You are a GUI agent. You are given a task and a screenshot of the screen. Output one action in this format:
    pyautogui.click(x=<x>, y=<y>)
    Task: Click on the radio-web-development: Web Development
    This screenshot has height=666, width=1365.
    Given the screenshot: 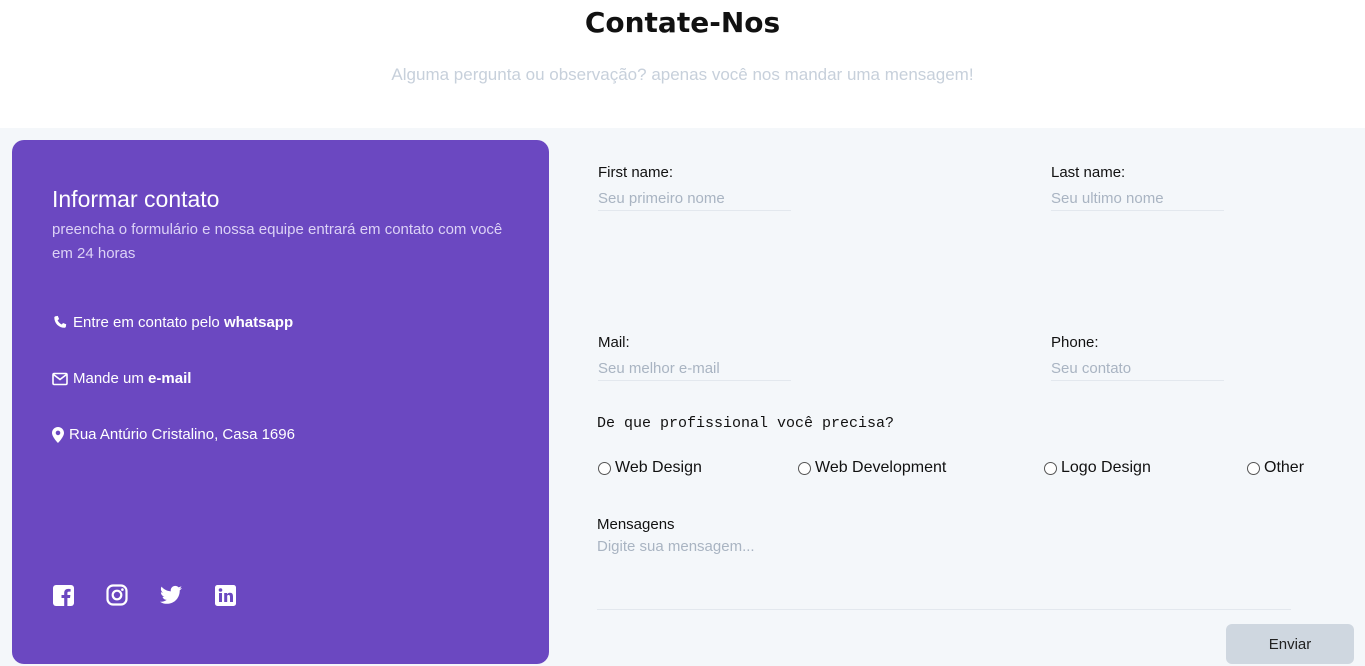 What is the action you would take?
    pyautogui.click(x=872, y=468)
    